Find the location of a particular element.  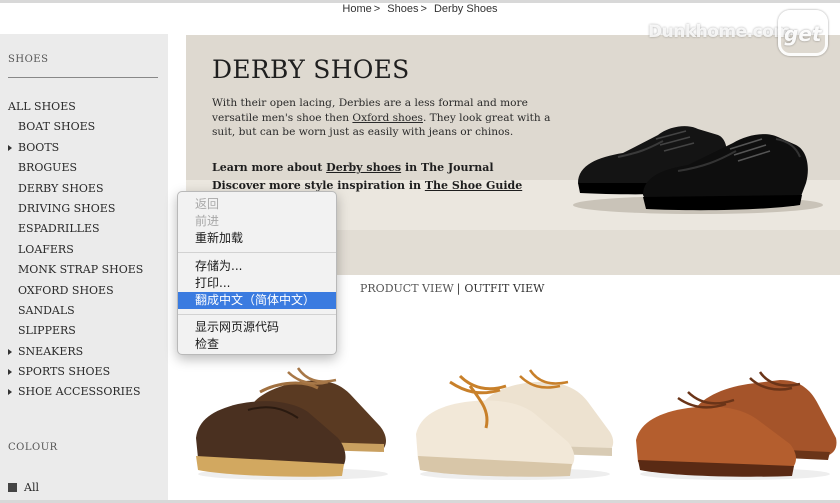

derby-shoes-journal-link: Derby shoes is located at coordinates (363, 167).